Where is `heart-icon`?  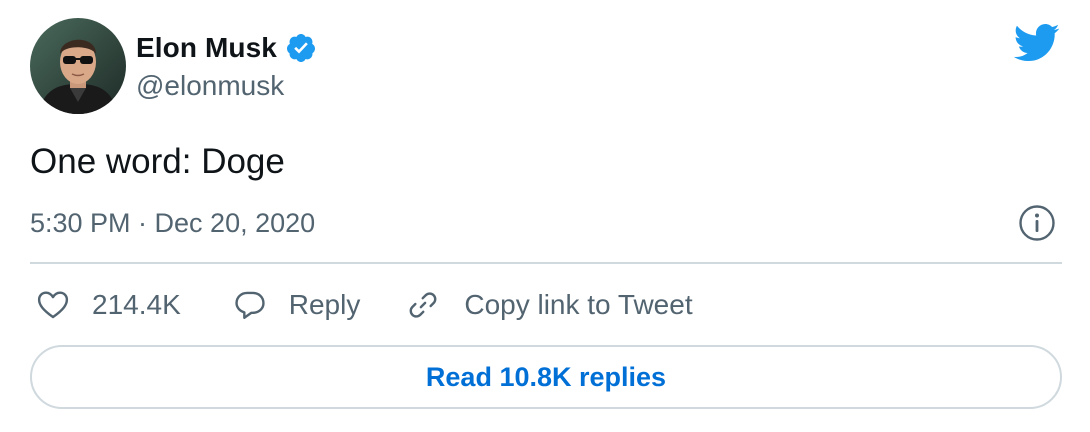 heart-icon is located at coordinates (53, 305).